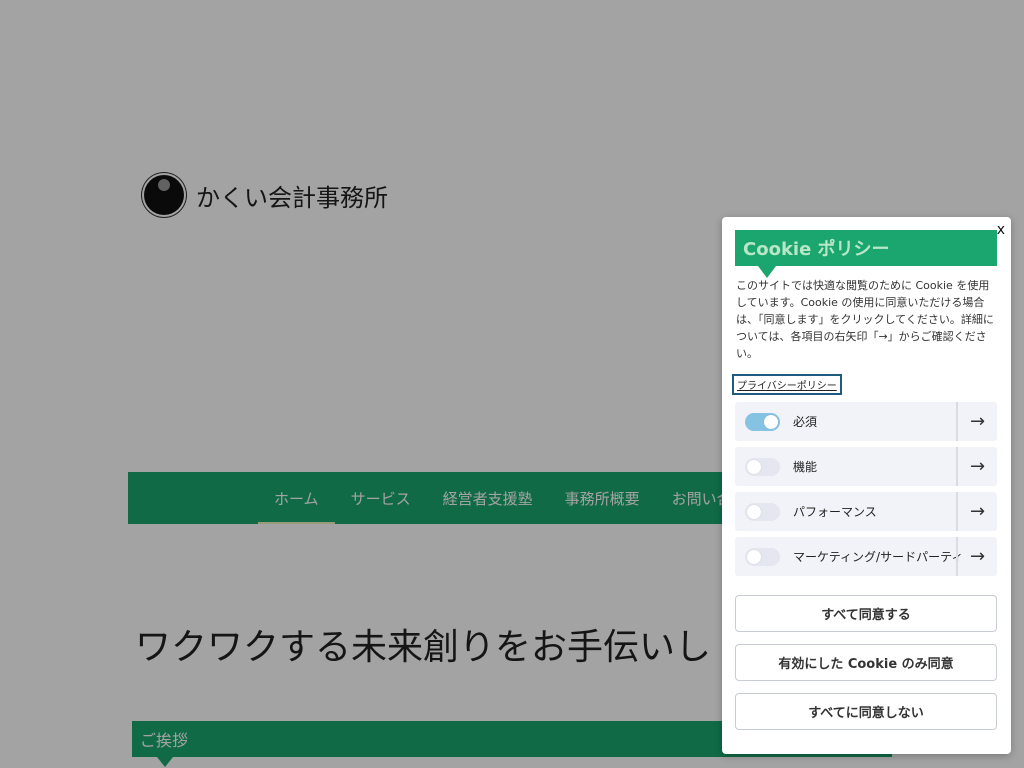 The image size is (1024, 768). What do you see at coordinates (1001, 230) in the screenshot?
I see `close-button: x` at bounding box center [1001, 230].